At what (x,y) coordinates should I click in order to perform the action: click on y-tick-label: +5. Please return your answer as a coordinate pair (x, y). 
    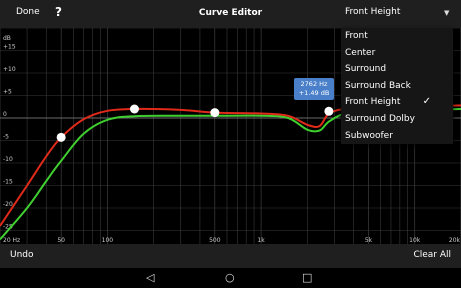
    Looking at the image, I should click on (7, 92).